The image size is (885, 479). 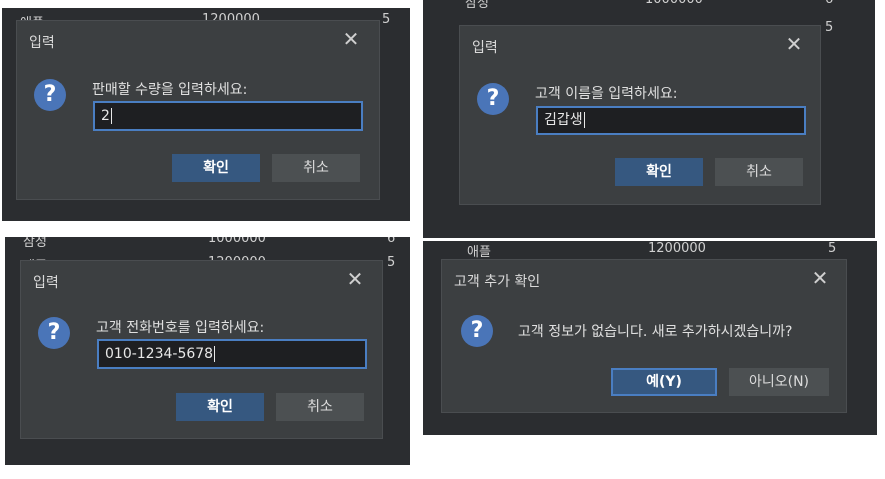 What do you see at coordinates (655, 332) in the screenshot?
I see `dialog-prompt: 고객 정보가 없습니다. 새로 추가하시겠습니까?` at bounding box center [655, 332].